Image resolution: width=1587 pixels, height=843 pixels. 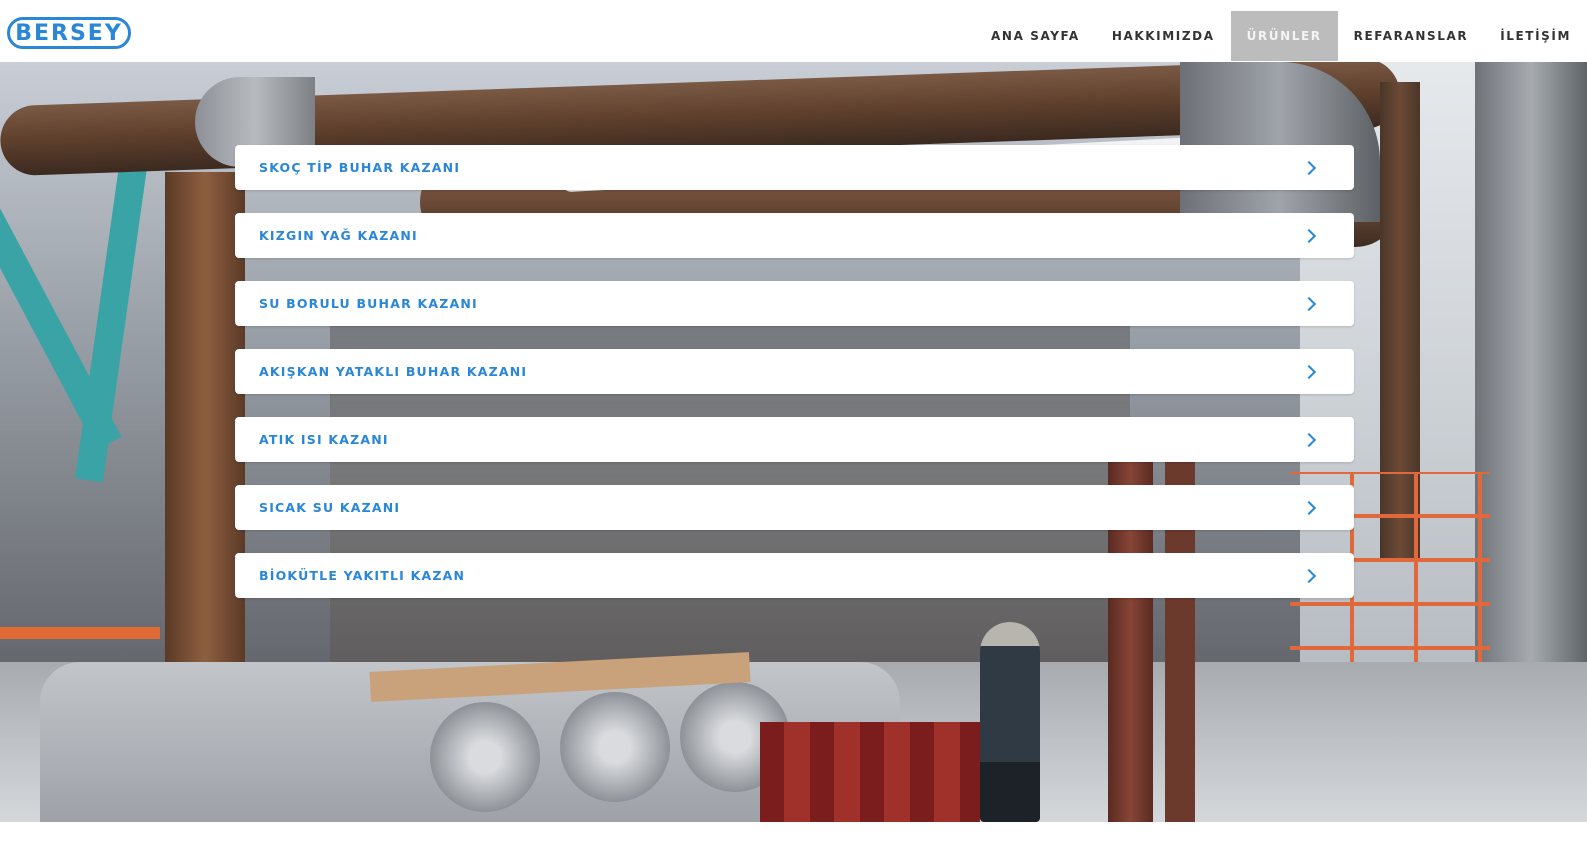 I want to click on product-item-akiskan-yatakli-buhar-kazani: AKIŞKAN YATAKLI BUHAR KAZANI, so click(x=794, y=371).